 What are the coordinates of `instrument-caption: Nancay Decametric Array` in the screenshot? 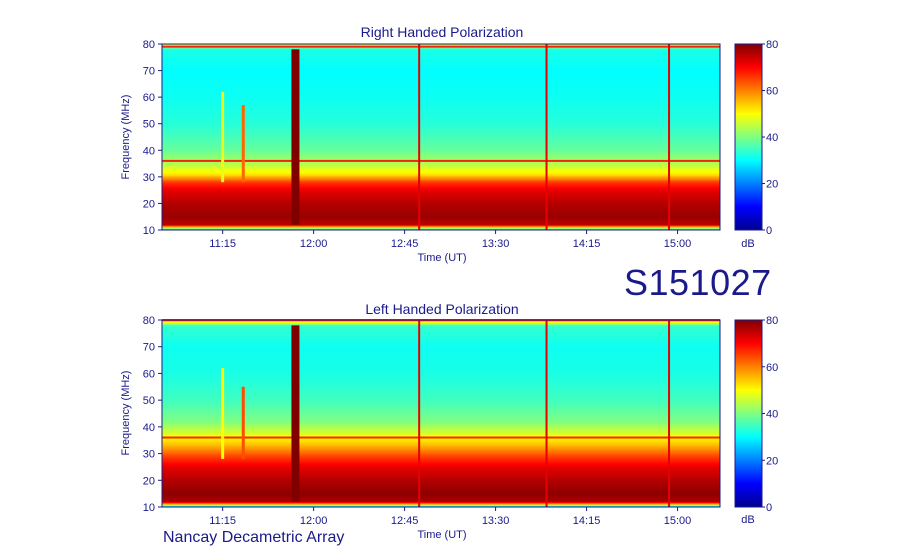 It's located at (254, 537).